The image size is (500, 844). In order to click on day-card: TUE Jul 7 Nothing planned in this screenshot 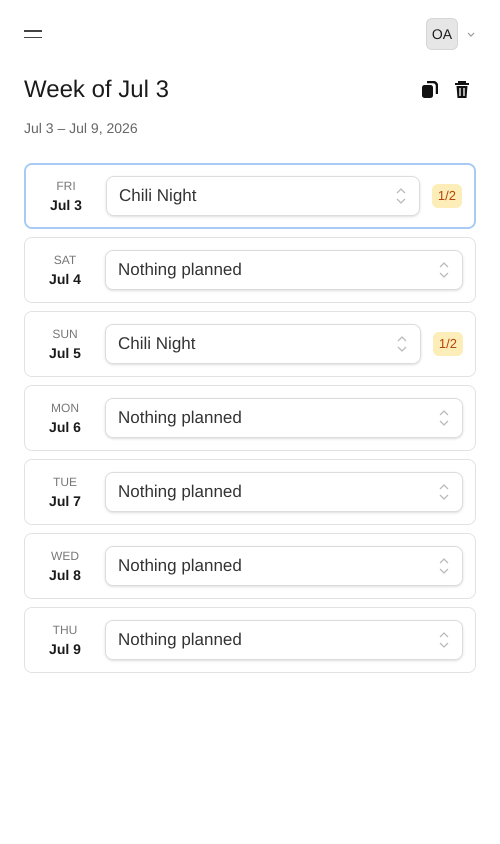, I will do `click(250, 492)`.